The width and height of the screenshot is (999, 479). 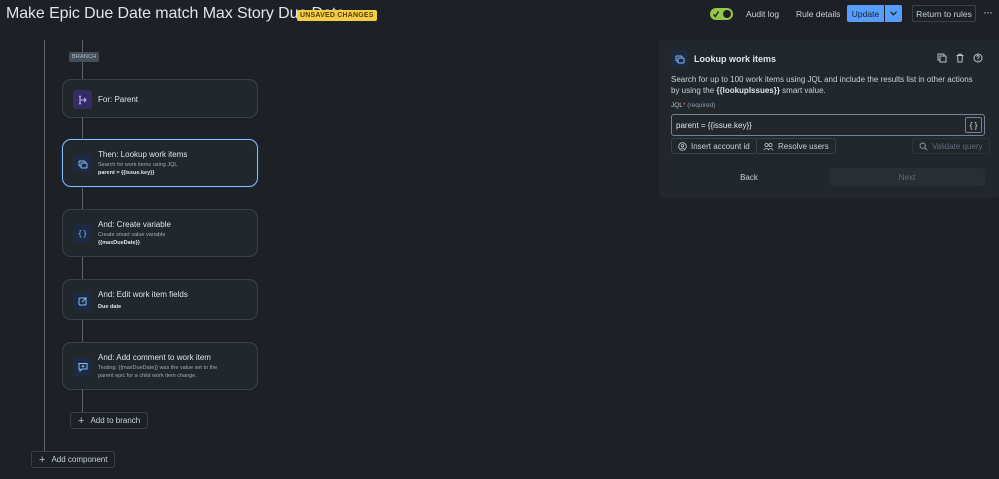 What do you see at coordinates (132, 235) in the screenshot?
I see `card-subtitle: Create smart value variable` at bounding box center [132, 235].